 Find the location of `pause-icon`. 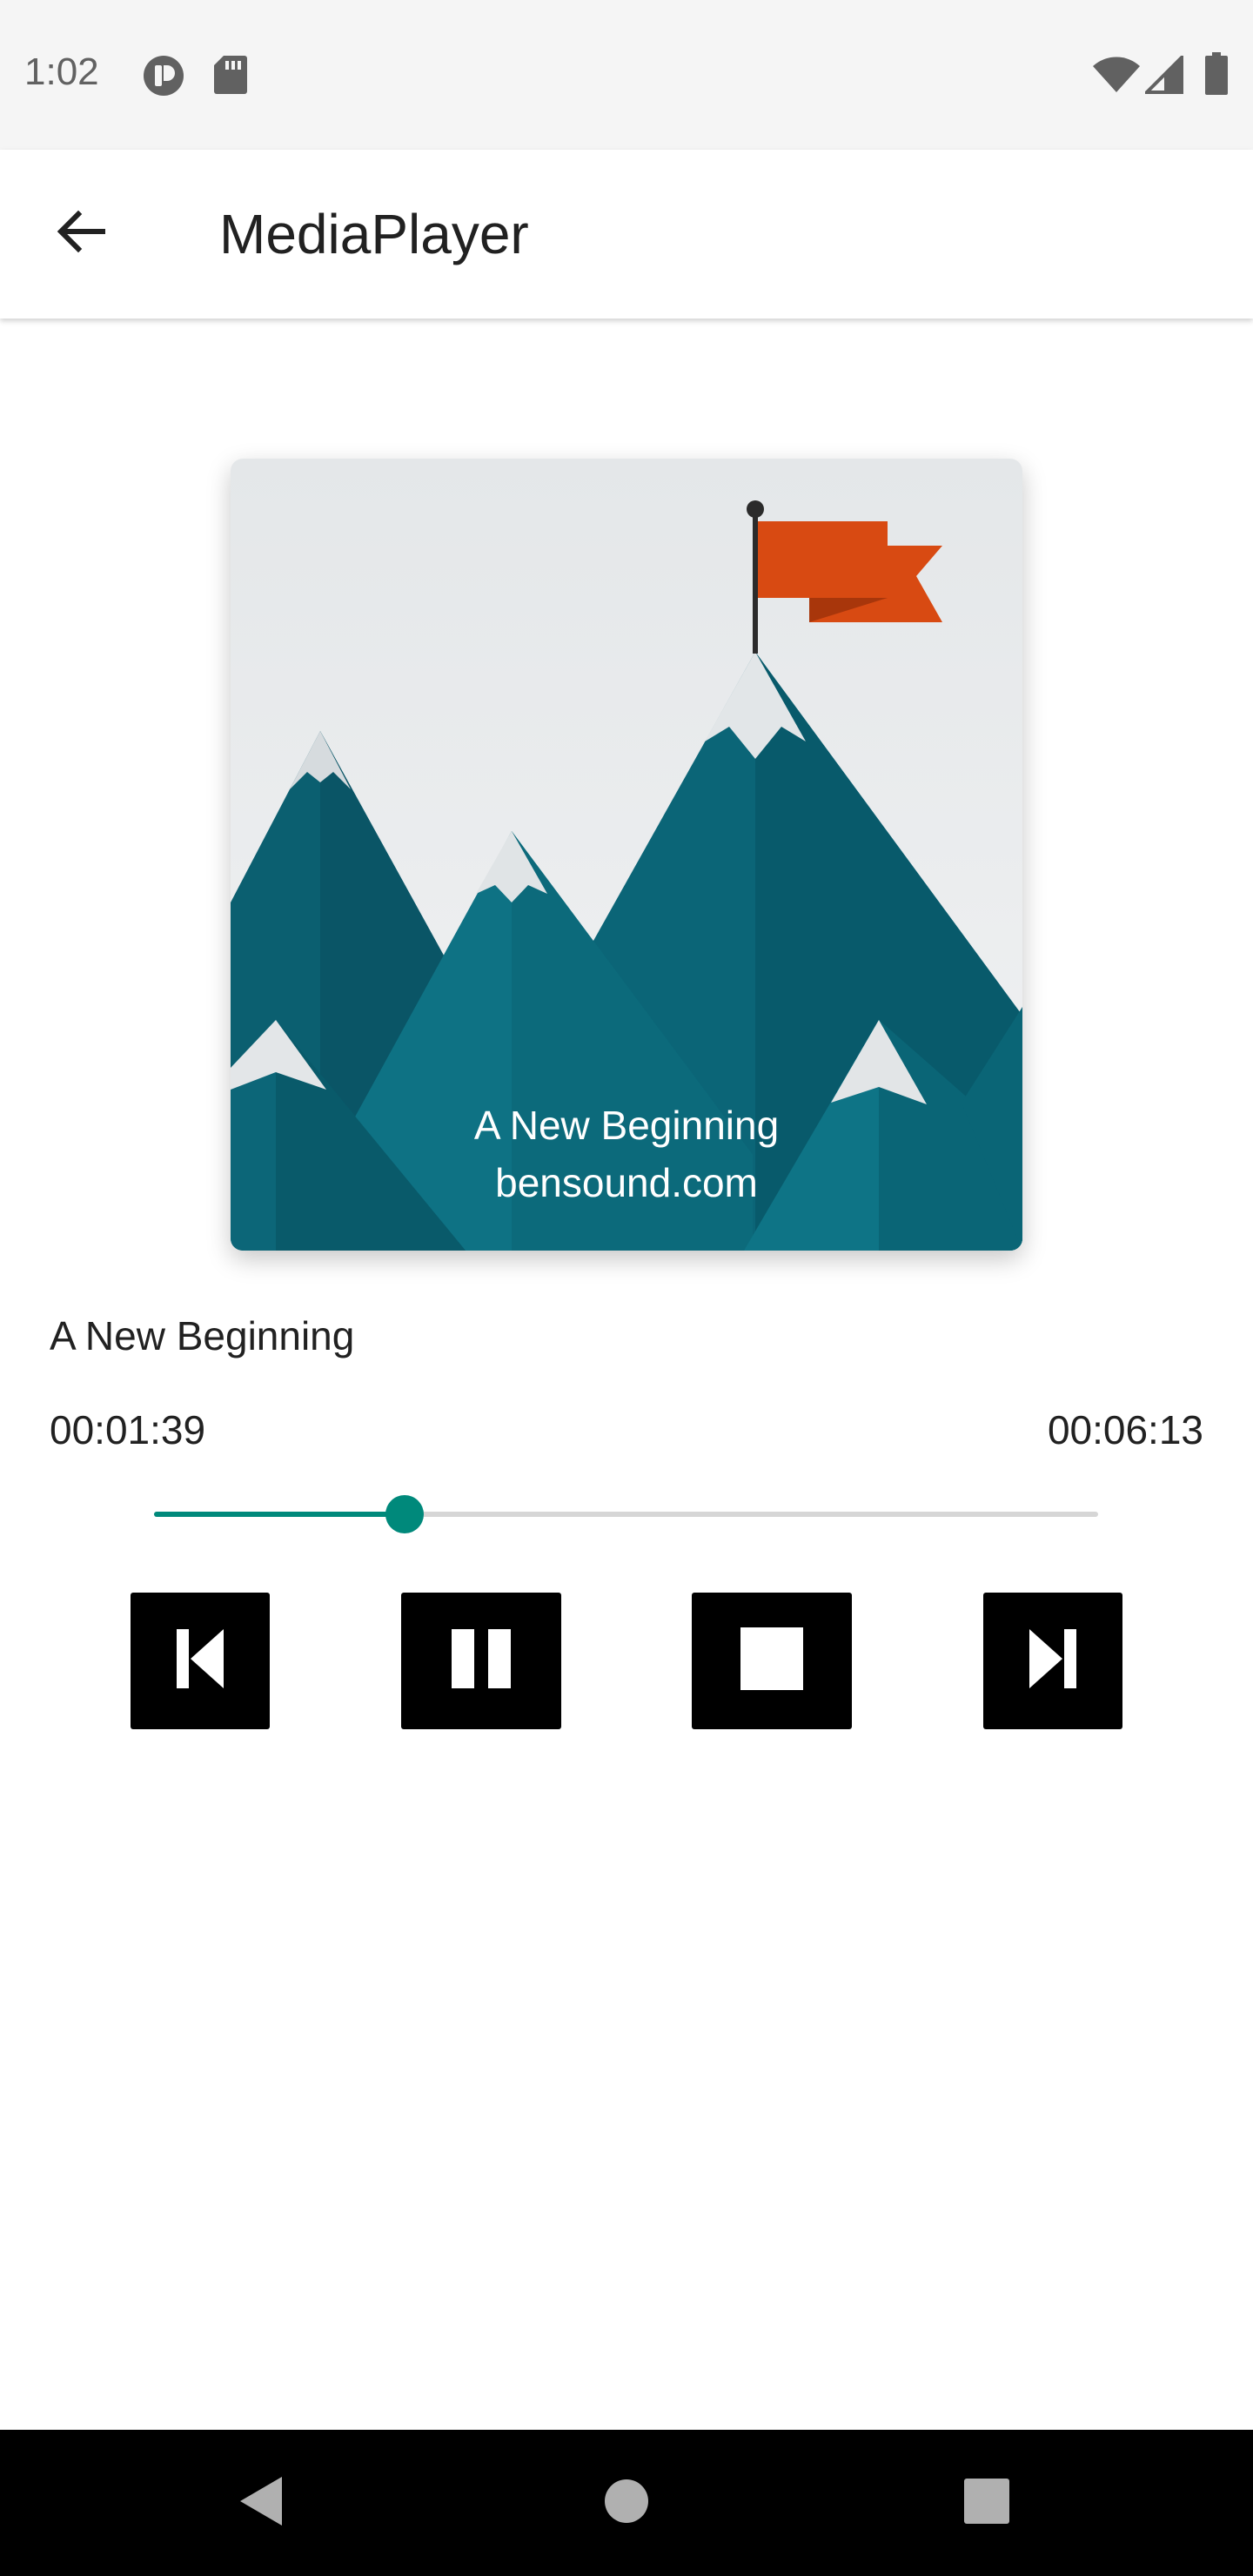

pause-icon is located at coordinates (481, 1661).